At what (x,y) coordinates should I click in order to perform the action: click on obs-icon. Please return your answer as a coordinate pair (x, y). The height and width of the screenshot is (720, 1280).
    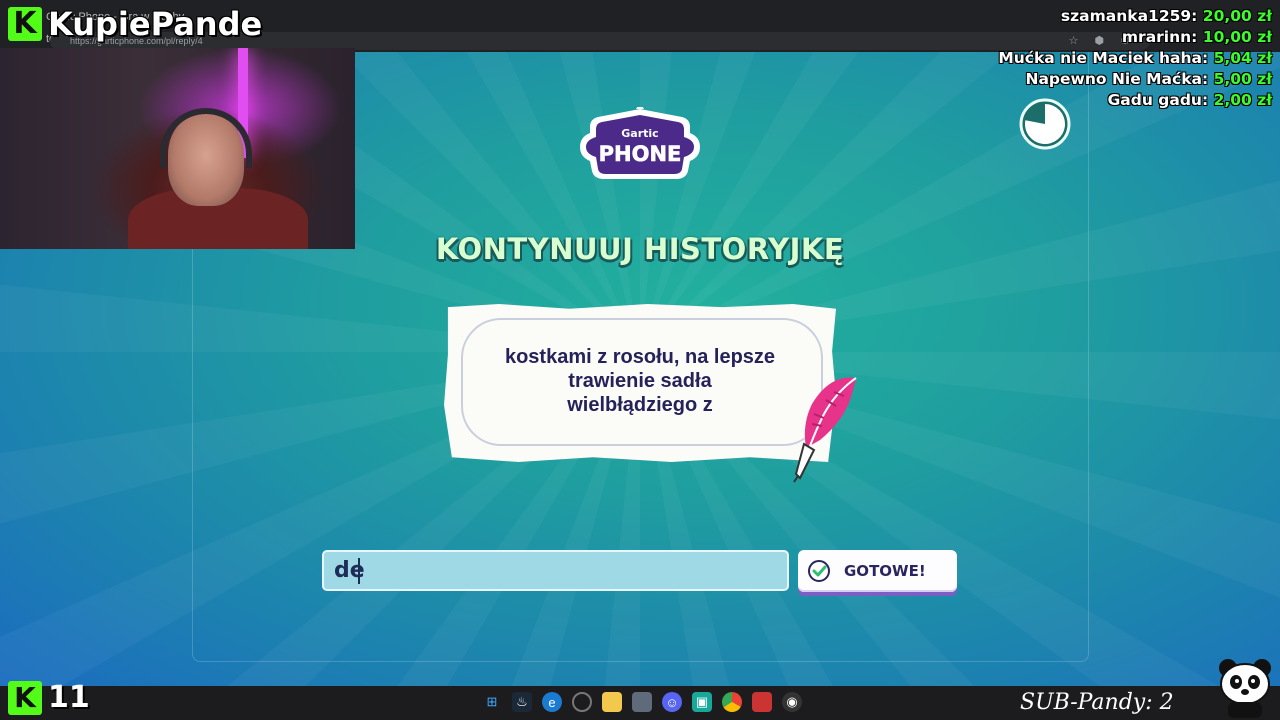
    Looking at the image, I should click on (582, 702).